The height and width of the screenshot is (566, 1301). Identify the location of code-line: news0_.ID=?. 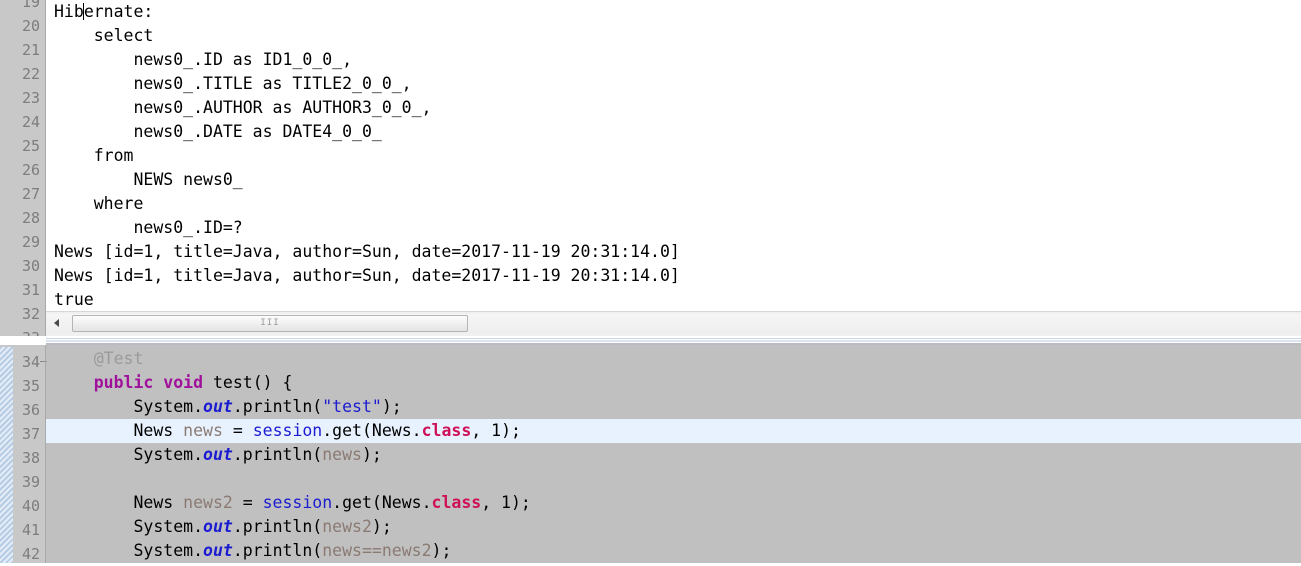
(673, 228).